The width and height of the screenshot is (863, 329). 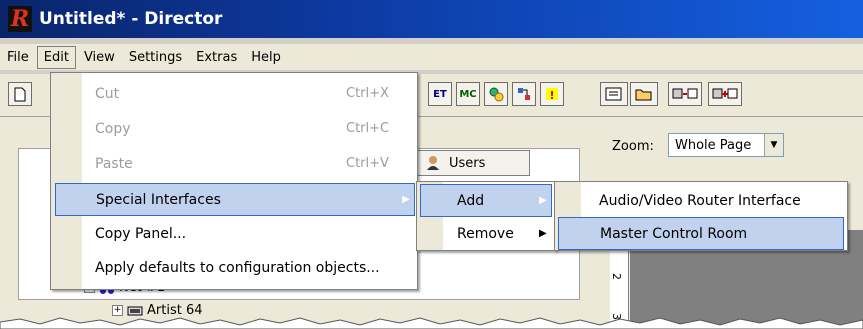 I want to click on users-icon, so click(x=433, y=163).